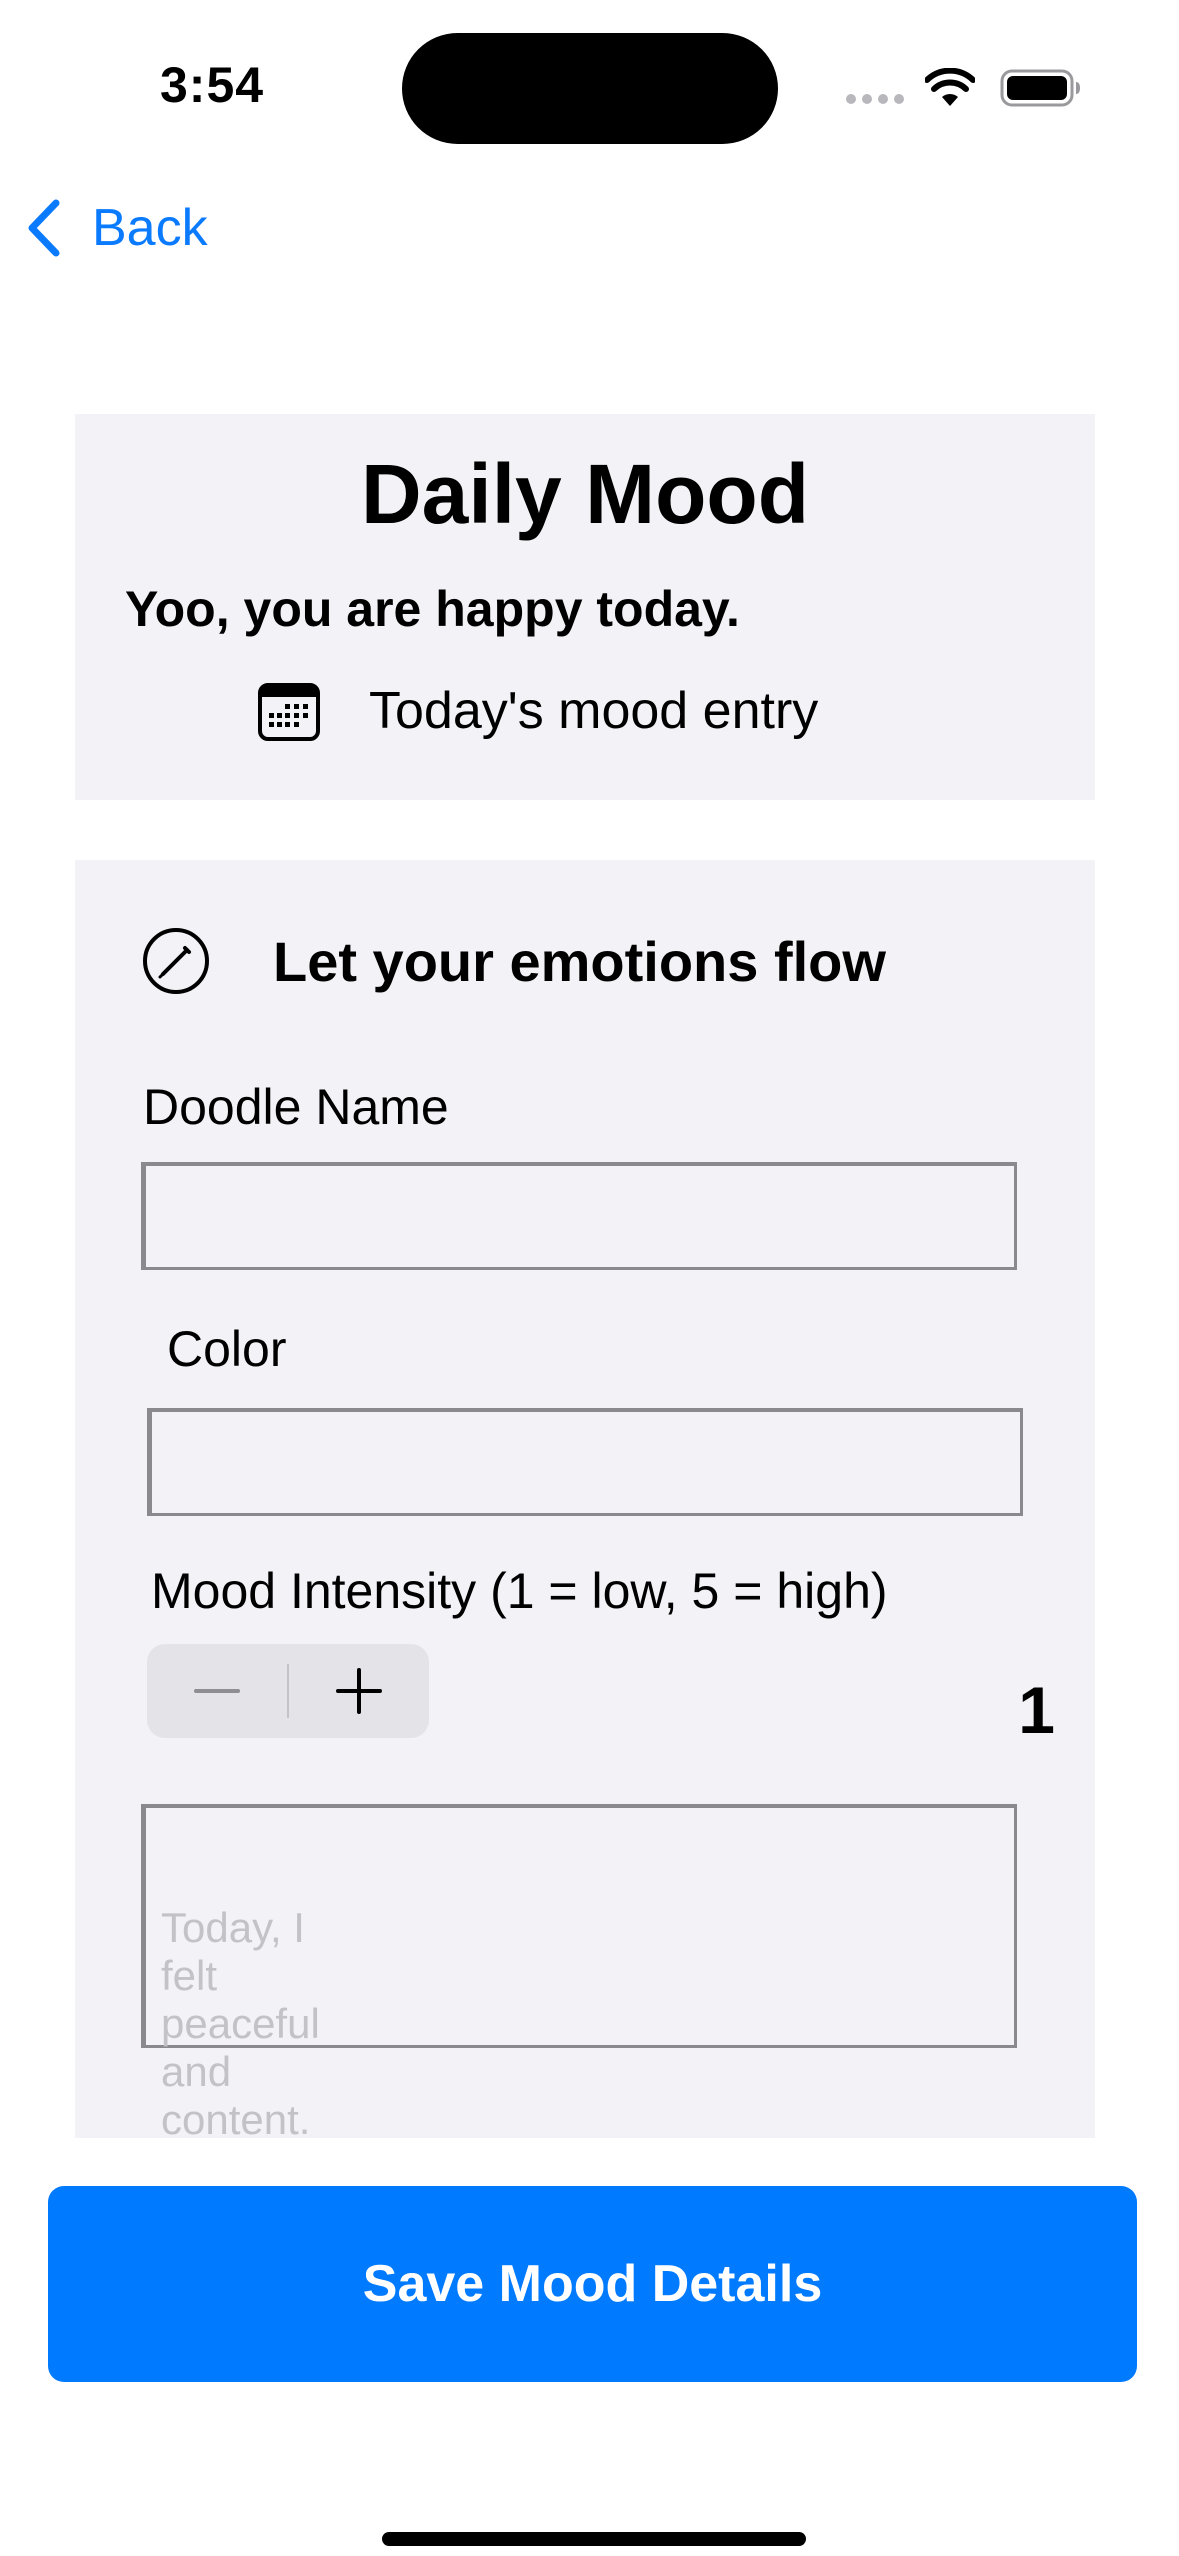 The width and height of the screenshot is (1179, 2556). I want to click on section-header: Let your emotions flow, so click(513, 961).